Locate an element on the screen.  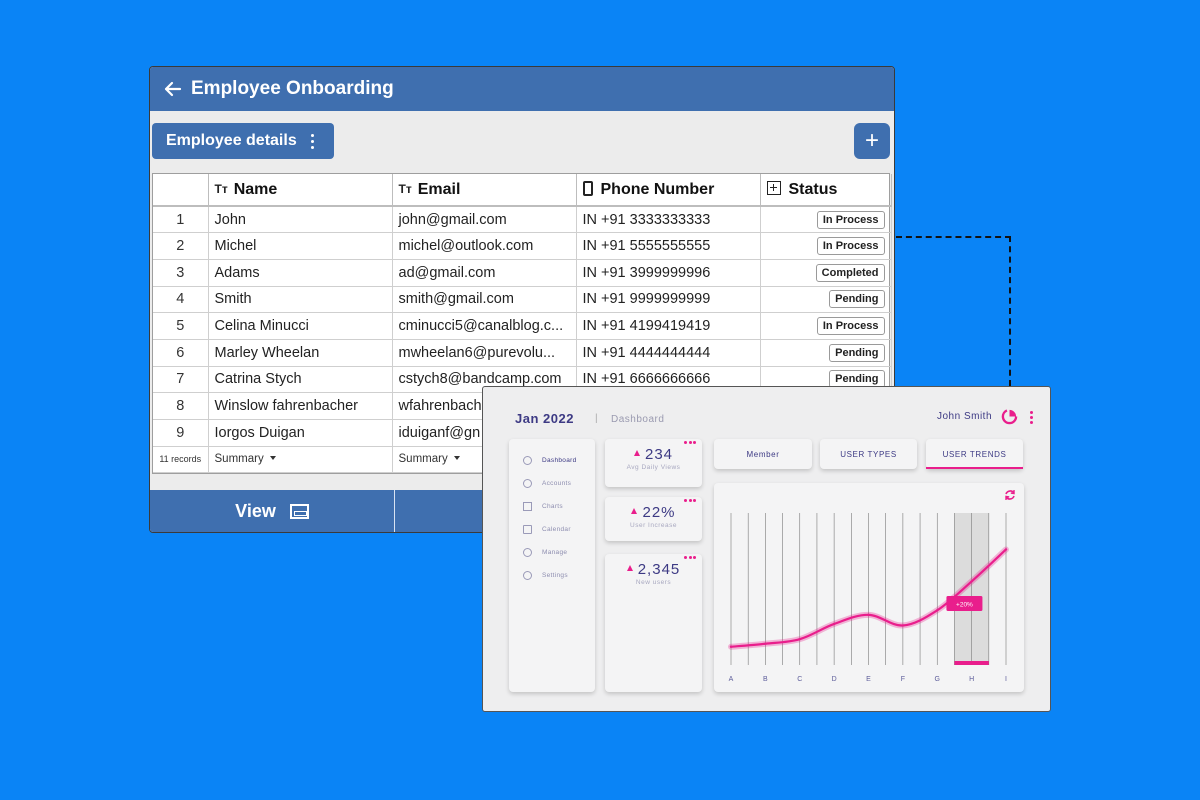
refresh-icon is located at coordinates (1010, 495).